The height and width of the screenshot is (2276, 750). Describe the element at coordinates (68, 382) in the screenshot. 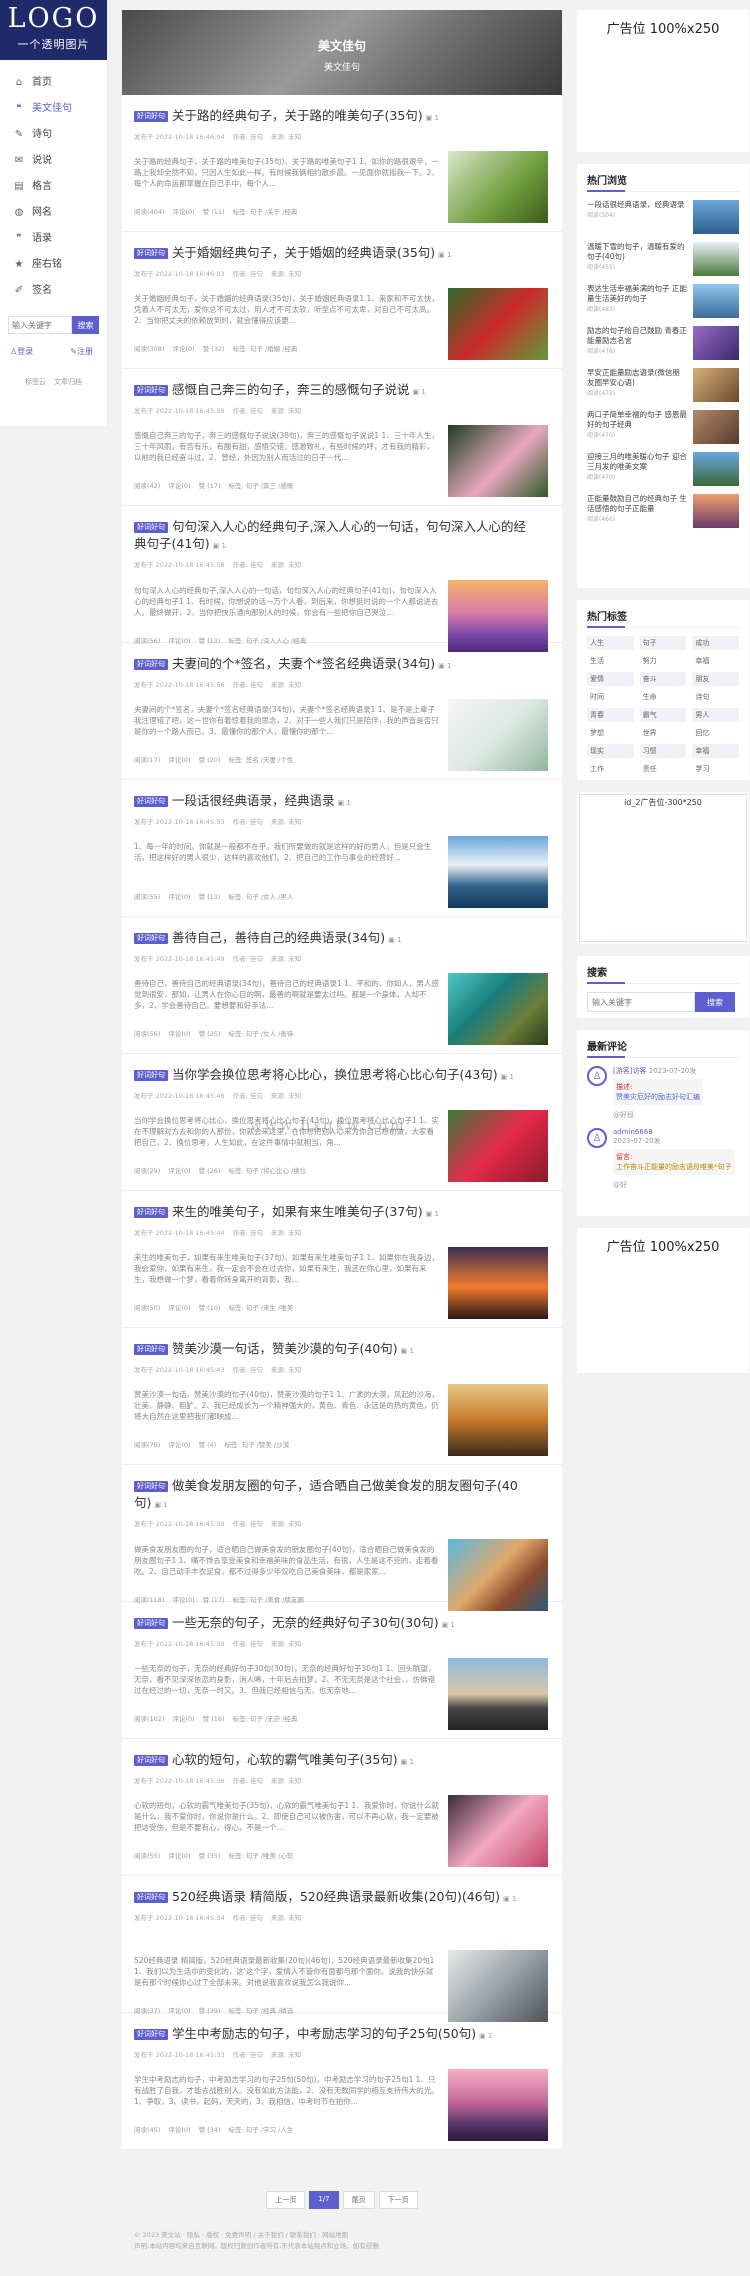

I see `archive-link: 文章归档` at that location.